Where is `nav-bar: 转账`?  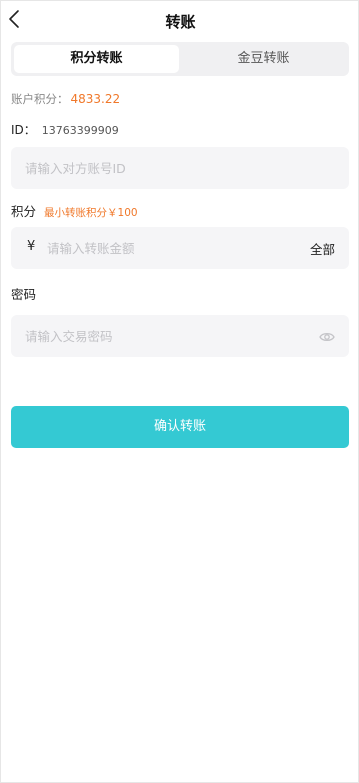 nav-bar: 转账 is located at coordinates (180, 21).